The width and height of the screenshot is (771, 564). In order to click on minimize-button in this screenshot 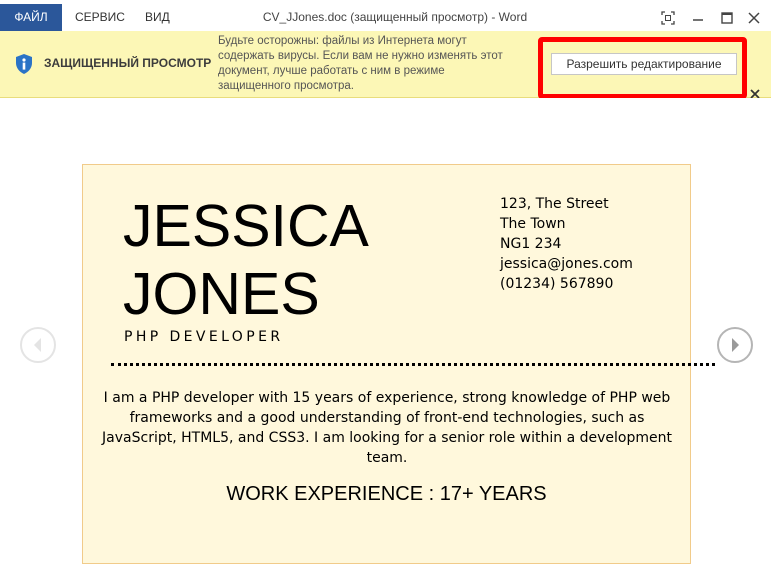, I will do `click(698, 18)`.